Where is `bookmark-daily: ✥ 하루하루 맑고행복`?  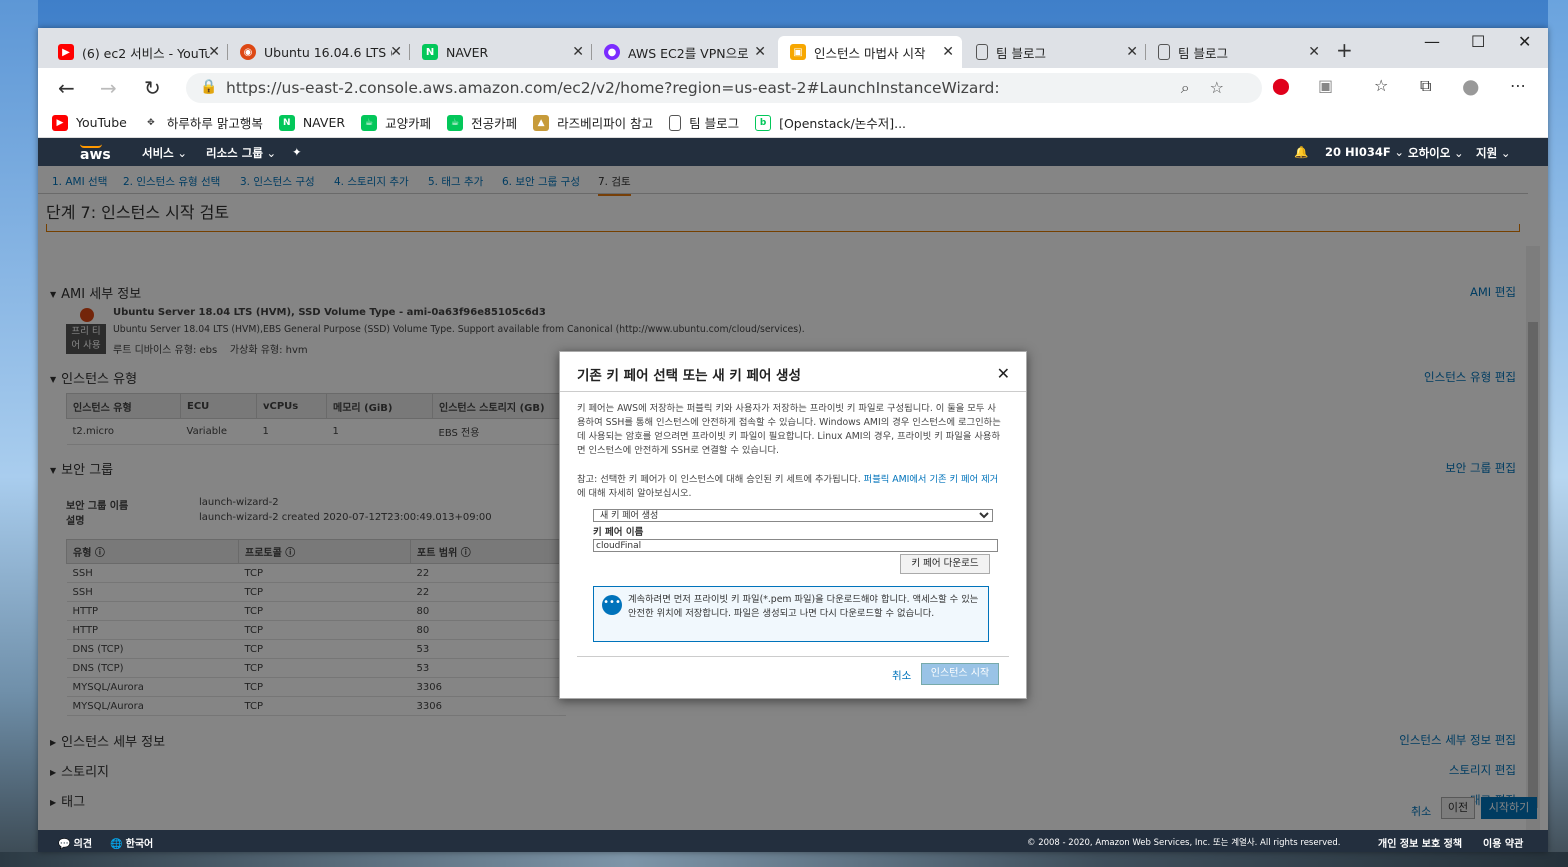 bookmark-daily: ✥ 하루하루 맑고행복 is located at coordinates (203, 122).